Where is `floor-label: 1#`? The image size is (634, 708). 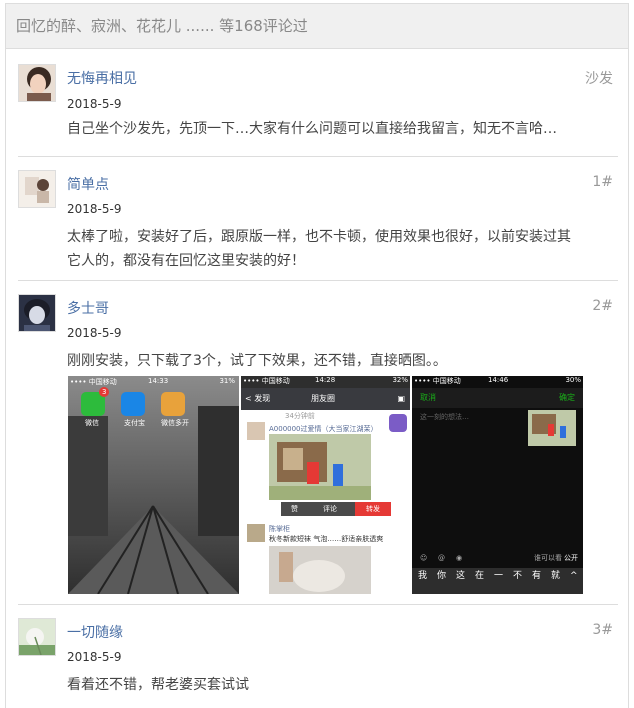 floor-label: 1# is located at coordinates (602, 182).